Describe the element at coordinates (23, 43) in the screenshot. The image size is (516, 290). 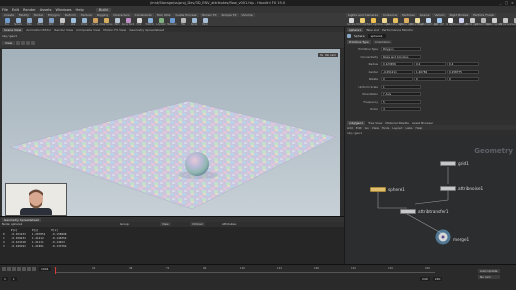
I see `move-tool-icon` at that location.